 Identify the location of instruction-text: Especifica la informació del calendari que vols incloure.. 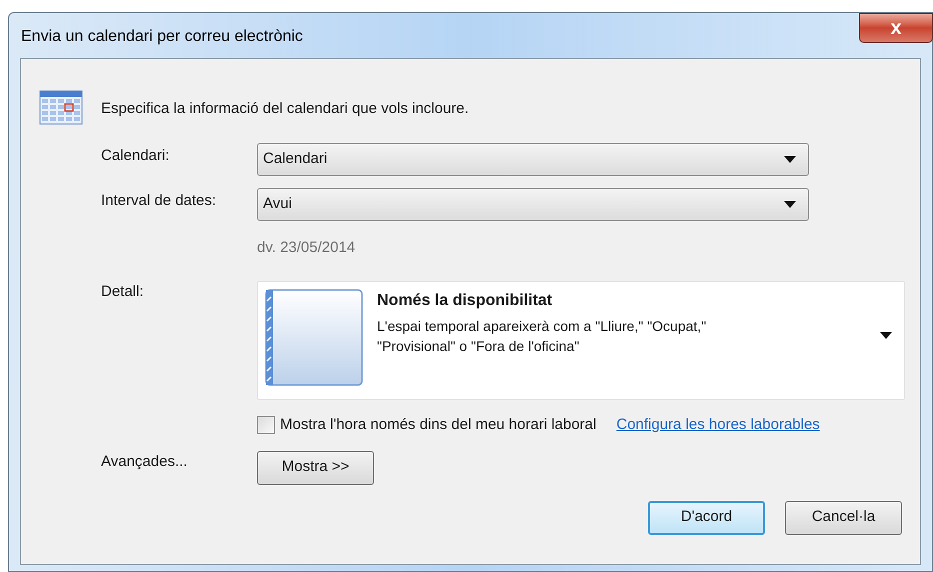
(285, 109).